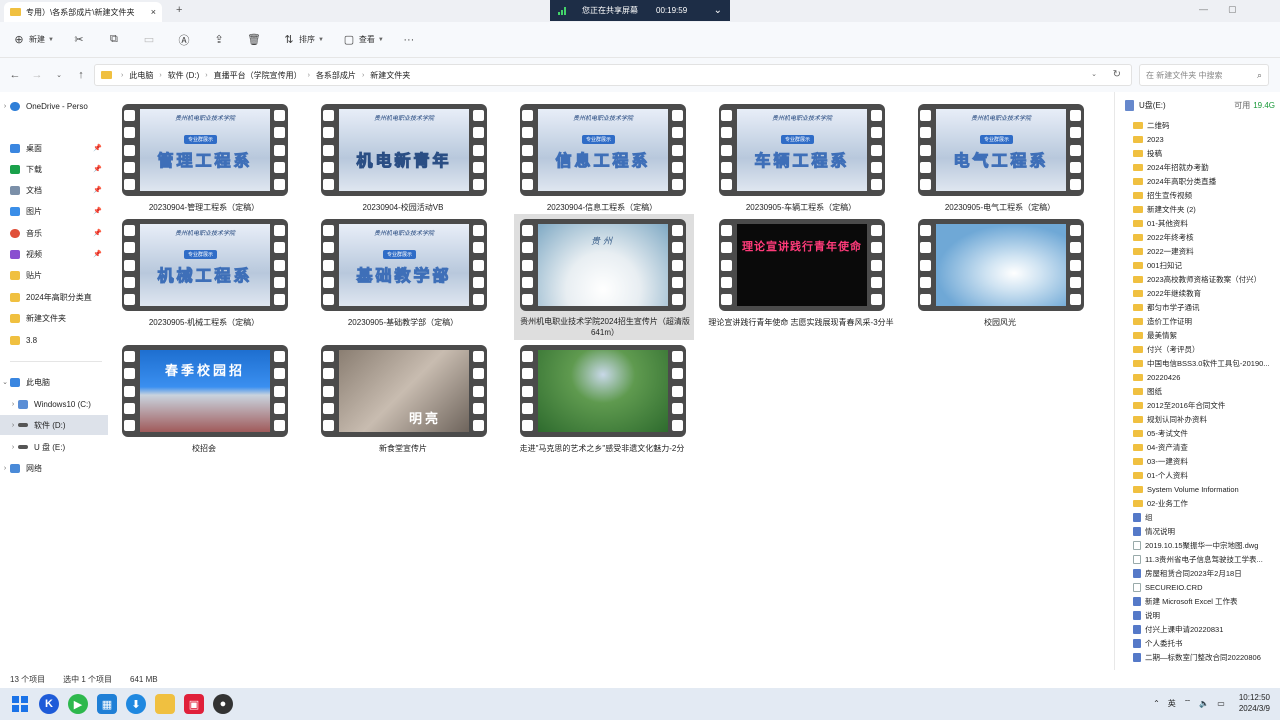 The image size is (1280, 720). What do you see at coordinates (81, 75) in the screenshot?
I see `up-arrow-icon: ↑` at bounding box center [81, 75].